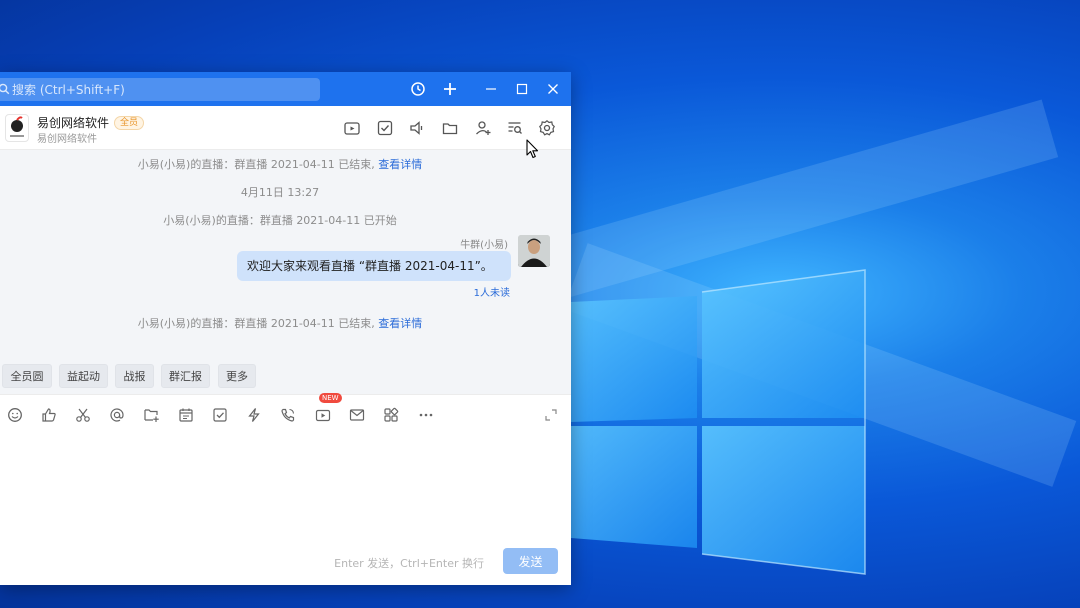 The height and width of the screenshot is (608, 1080). What do you see at coordinates (534, 251) in the screenshot?
I see `avatar` at bounding box center [534, 251].